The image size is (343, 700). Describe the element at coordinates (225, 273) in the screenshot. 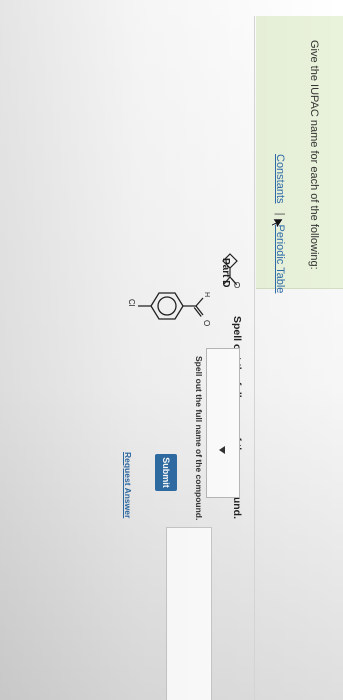

I see `part-d-title: Part D` at that location.